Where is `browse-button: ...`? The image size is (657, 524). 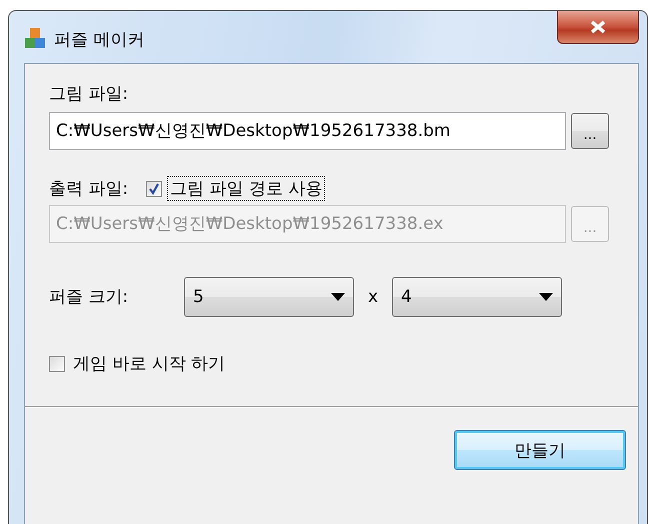 browse-button: ... is located at coordinates (590, 131).